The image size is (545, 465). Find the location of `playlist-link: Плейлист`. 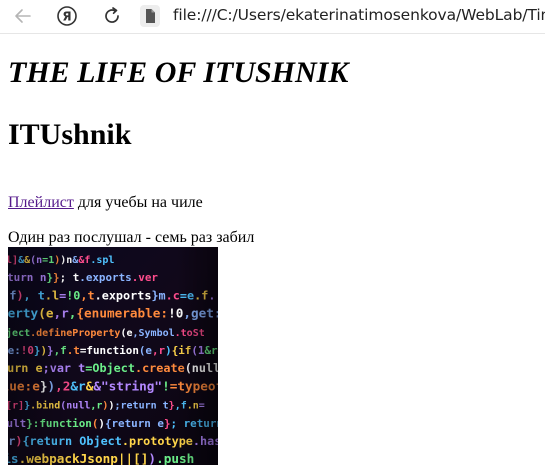

playlist-link: Плейлист is located at coordinates (41, 202).